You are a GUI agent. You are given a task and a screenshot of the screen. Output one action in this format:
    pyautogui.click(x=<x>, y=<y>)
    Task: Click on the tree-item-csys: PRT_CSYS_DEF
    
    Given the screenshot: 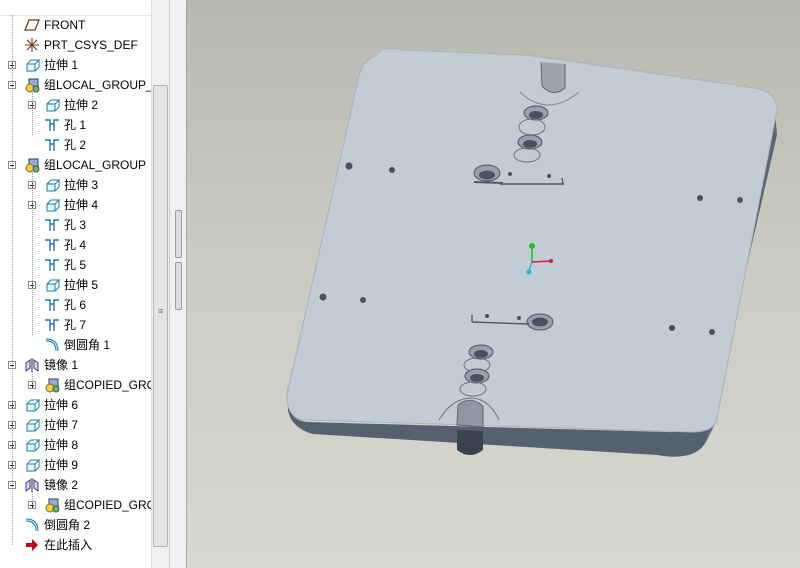 What is the action you would take?
    pyautogui.click(x=75, y=45)
    